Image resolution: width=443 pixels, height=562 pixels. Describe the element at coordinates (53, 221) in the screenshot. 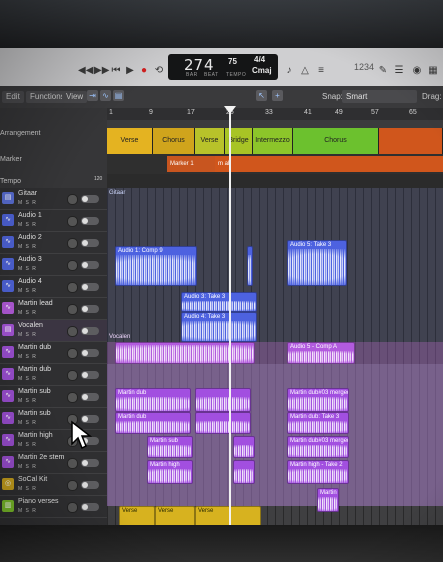

I see `track-header: ∿ Audio 1 M S R` at that location.